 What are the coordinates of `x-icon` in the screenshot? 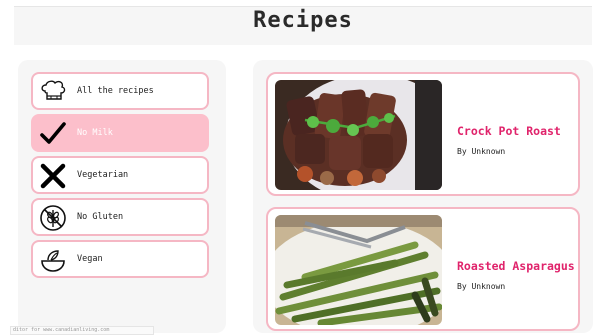 It's located at (53, 176).